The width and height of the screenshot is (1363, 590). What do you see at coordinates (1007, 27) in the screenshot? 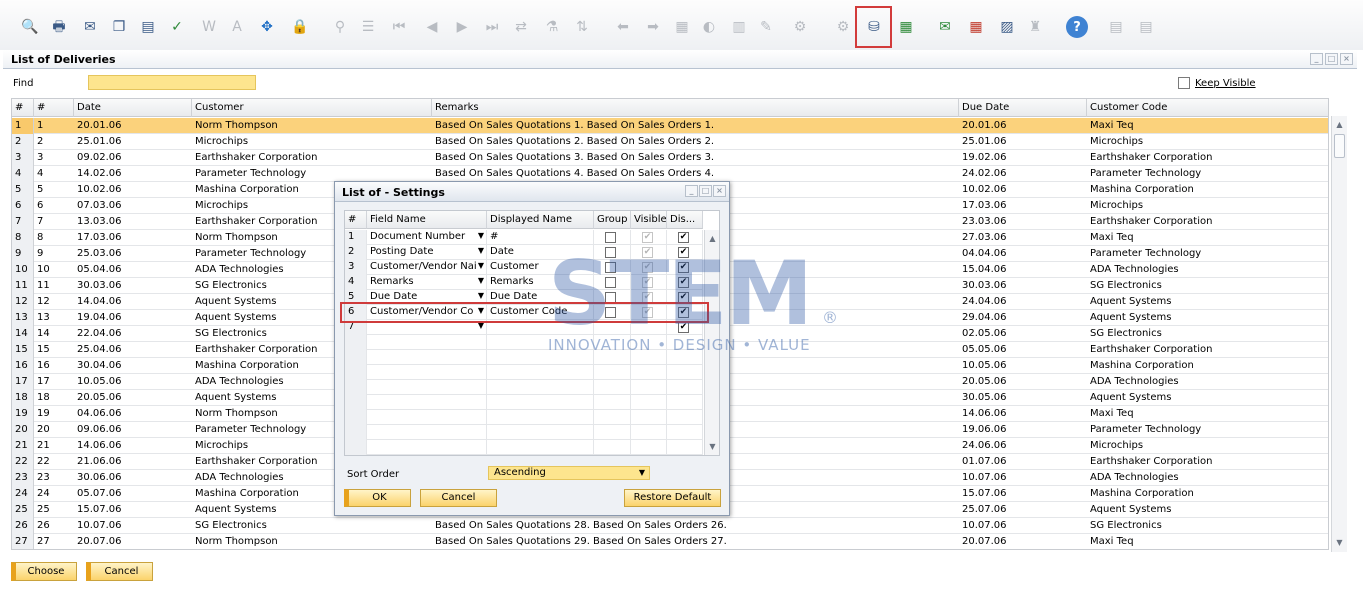
I see `calculator-icon: ▨` at bounding box center [1007, 27].